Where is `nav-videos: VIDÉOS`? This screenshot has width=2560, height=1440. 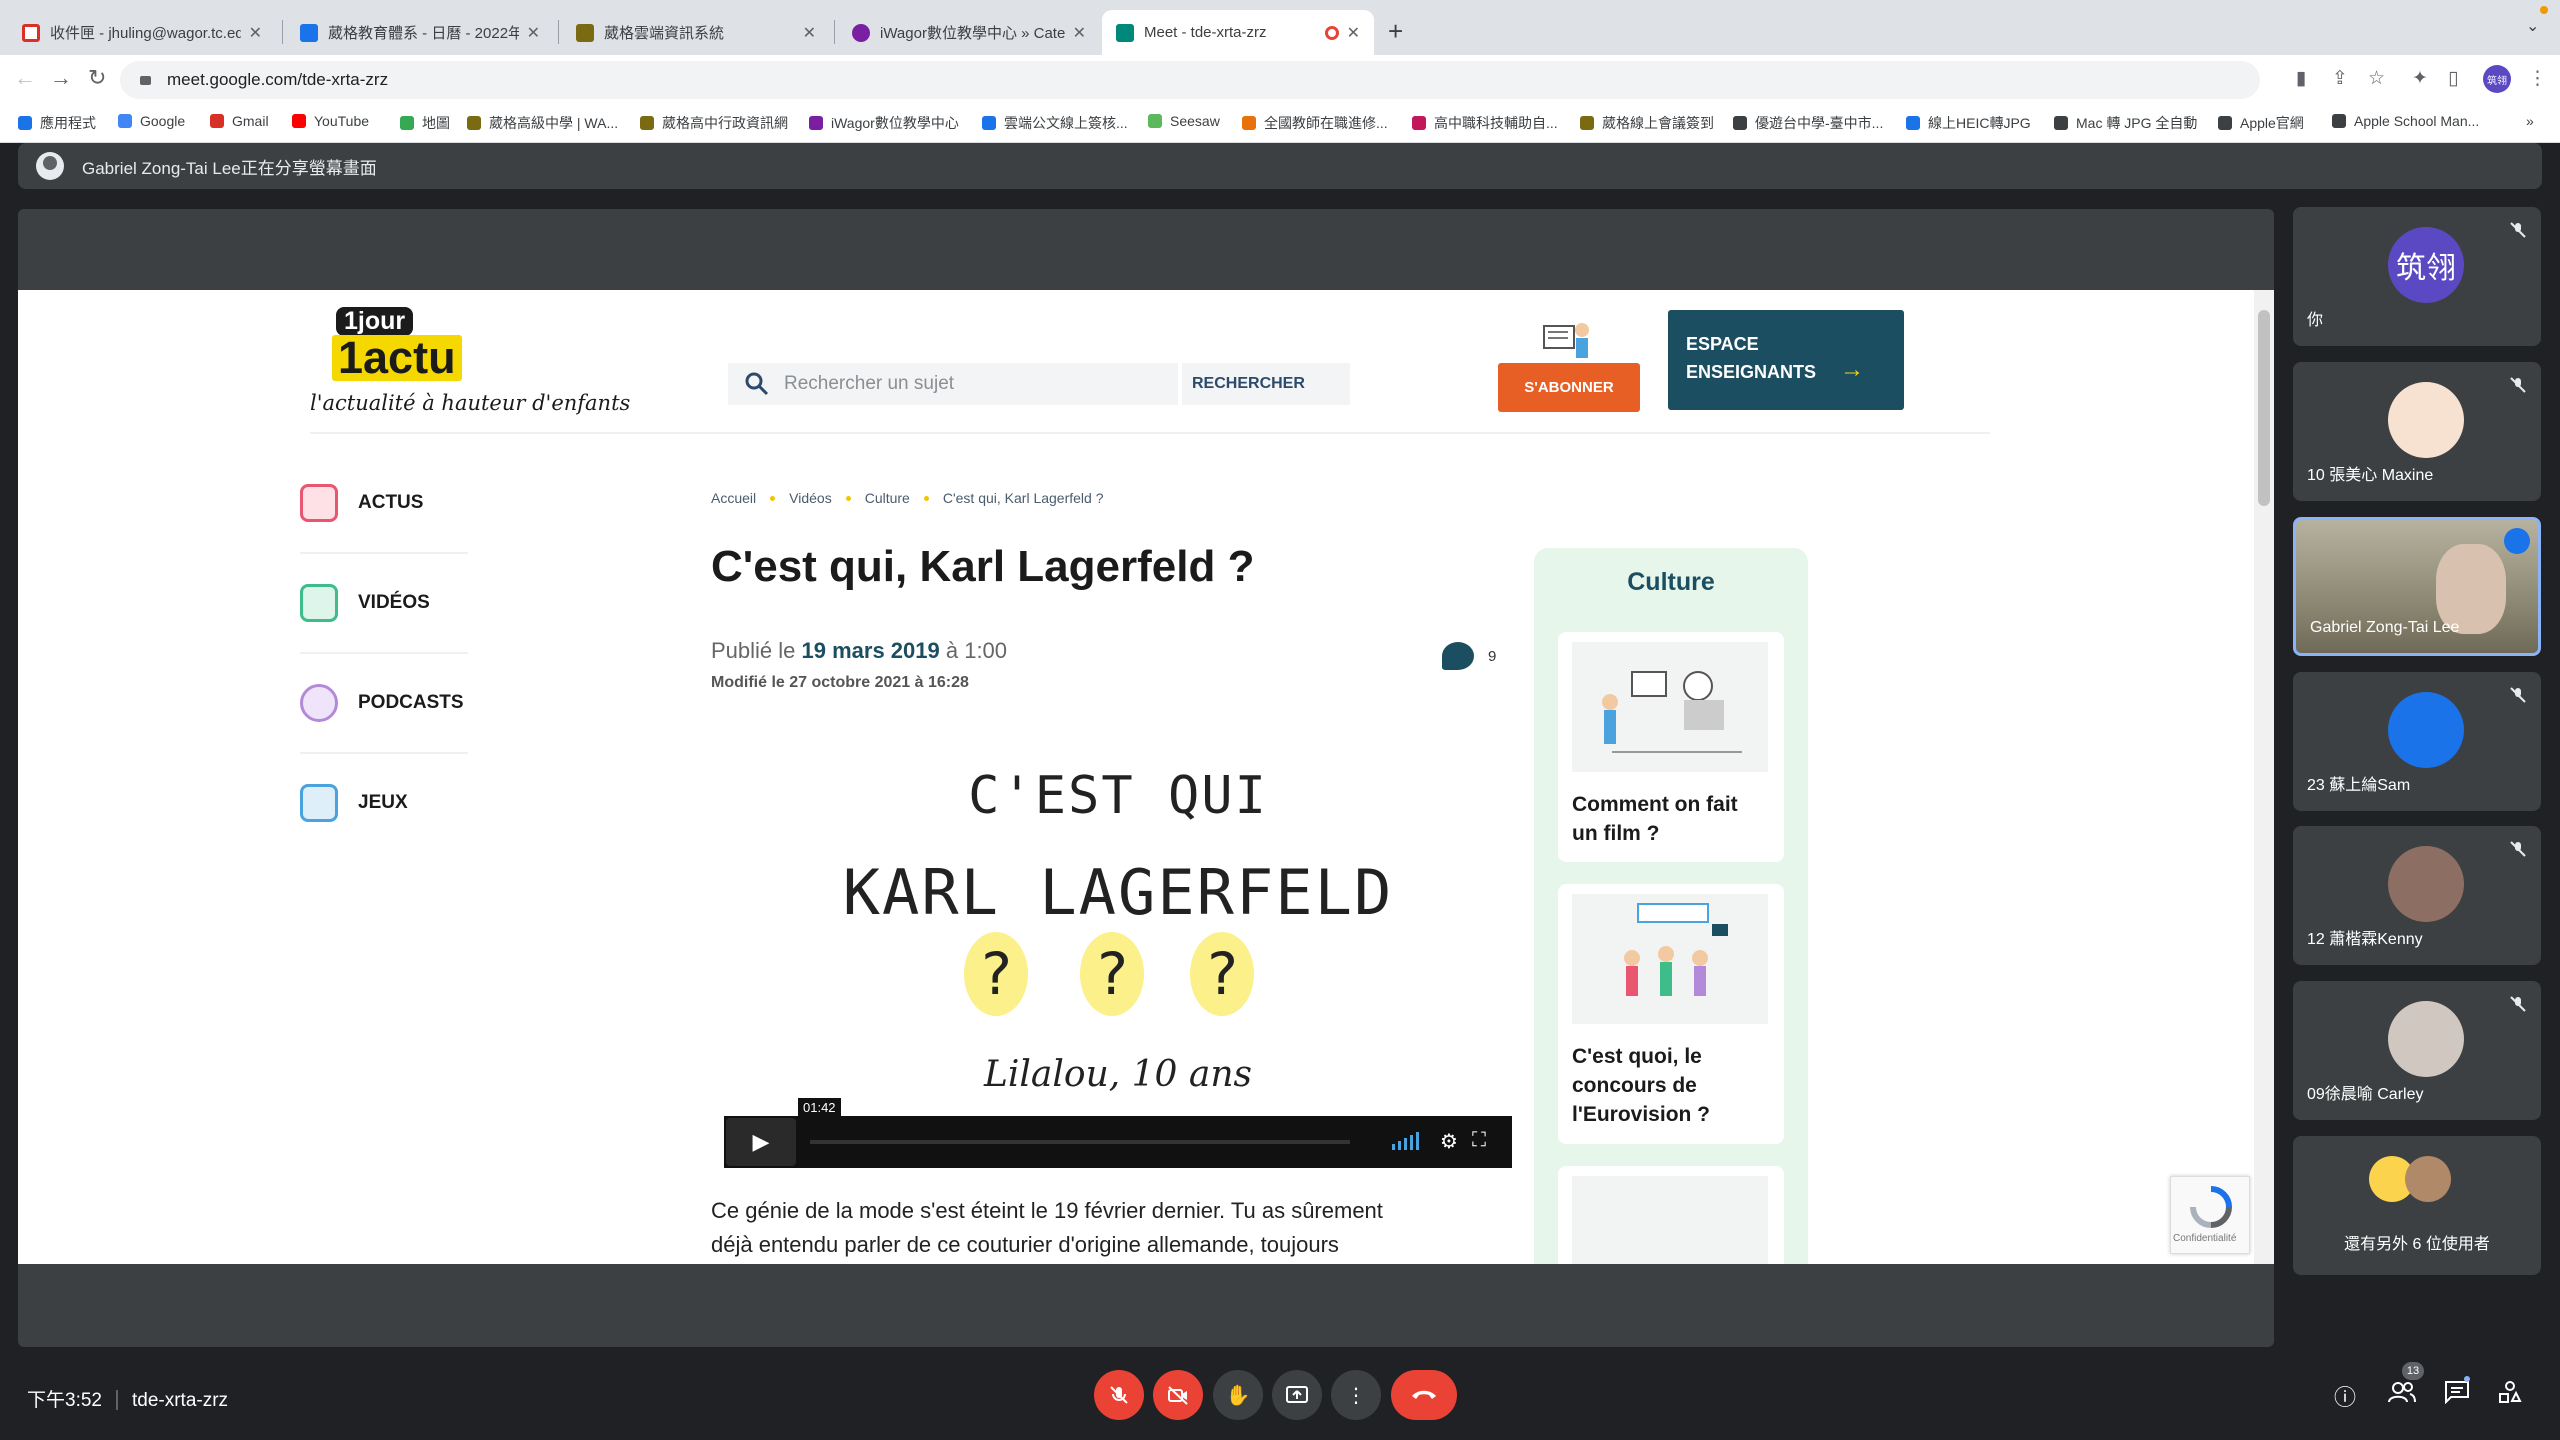 nav-videos: VIDÉOS is located at coordinates (365, 603).